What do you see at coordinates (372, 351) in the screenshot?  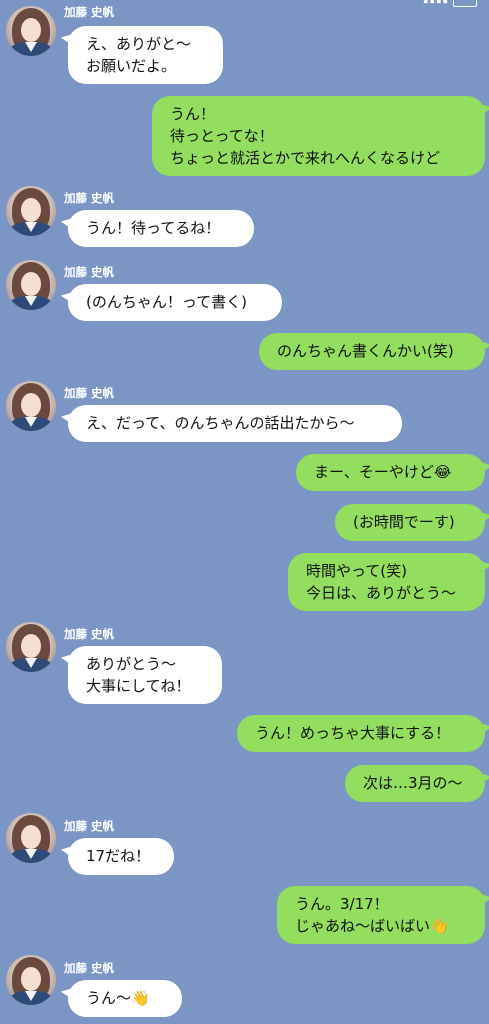 I see `message-bubble-outgoing: のんちゃん書くんかい(笑)` at bounding box center [372, 351].